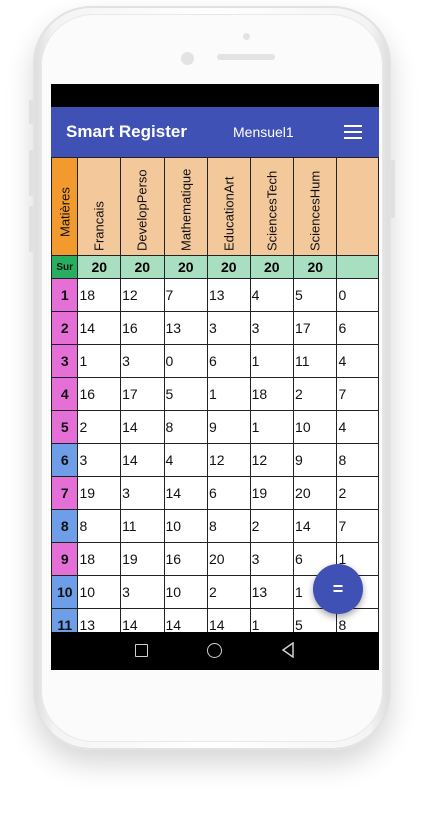 The width and height of the screenshot is (424, 825). Describe the element at coordinates (214, 650) in the screenshot. I see `home-icon` at that location.